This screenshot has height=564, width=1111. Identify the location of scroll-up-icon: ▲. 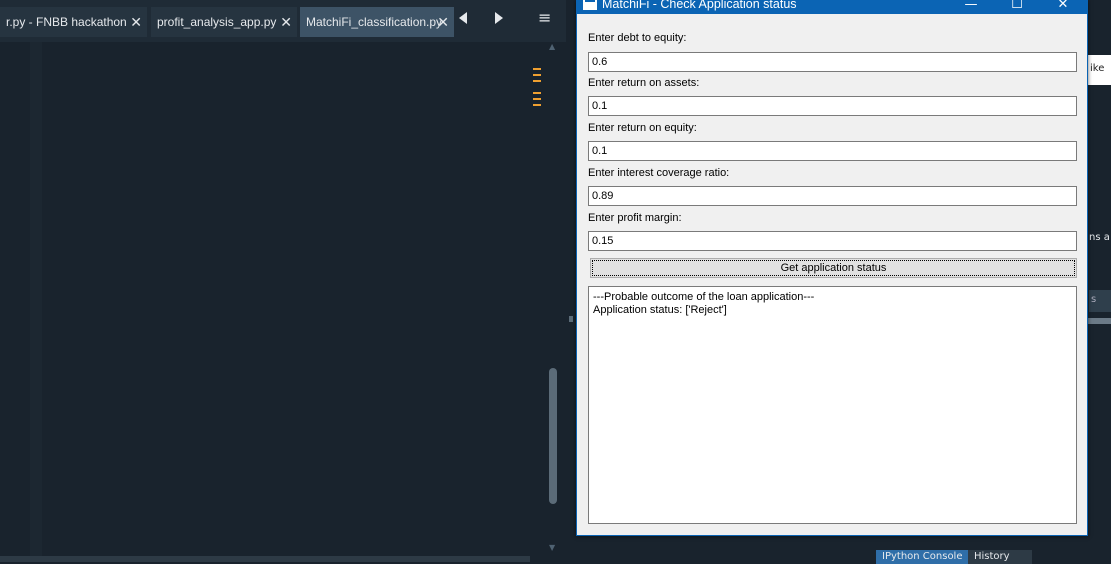
(552, 46).